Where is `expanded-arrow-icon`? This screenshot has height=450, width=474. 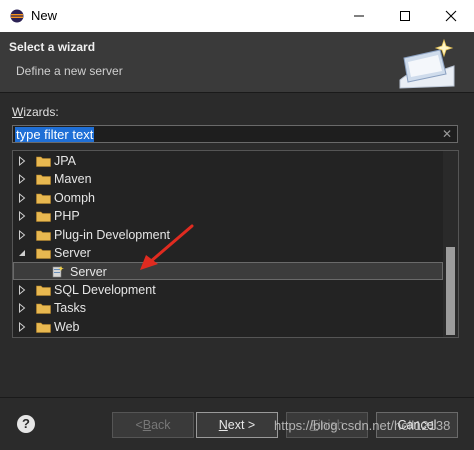 expanded-arrow-icon is located at coordinates (22, 253).